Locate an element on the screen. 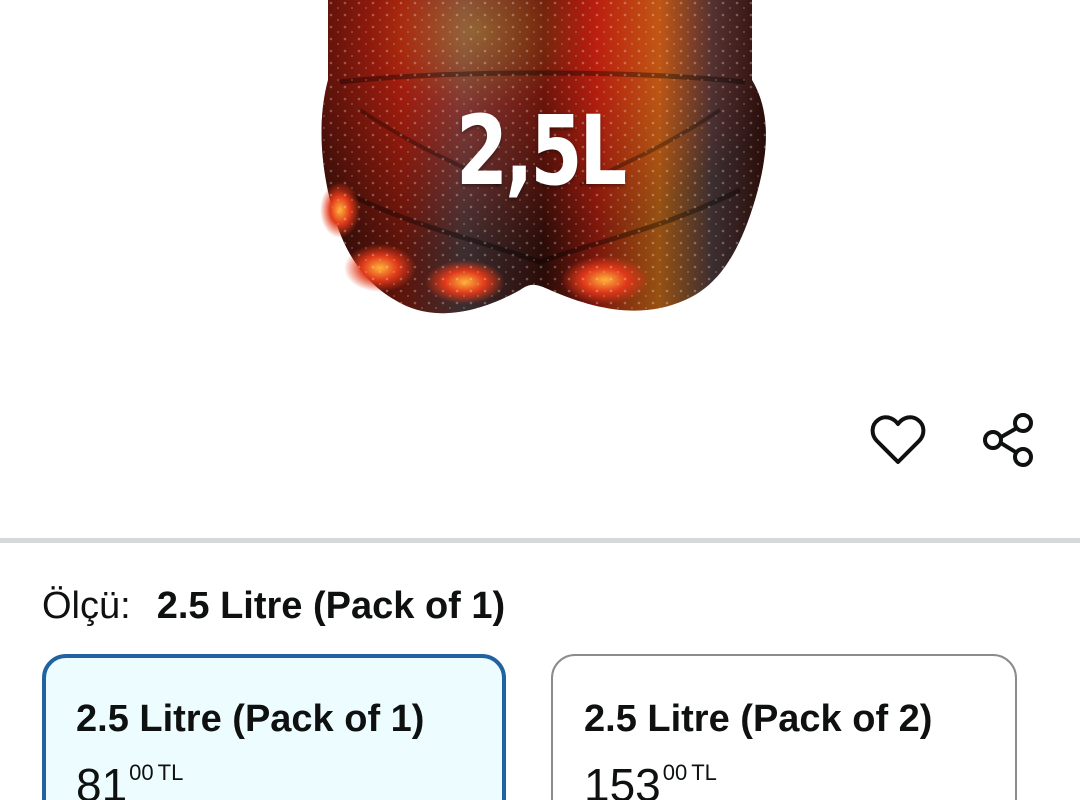 Image resolution: width=1080 pixels, height=800 pixels. price-whole: 81 is located at coordinates (102, 779).